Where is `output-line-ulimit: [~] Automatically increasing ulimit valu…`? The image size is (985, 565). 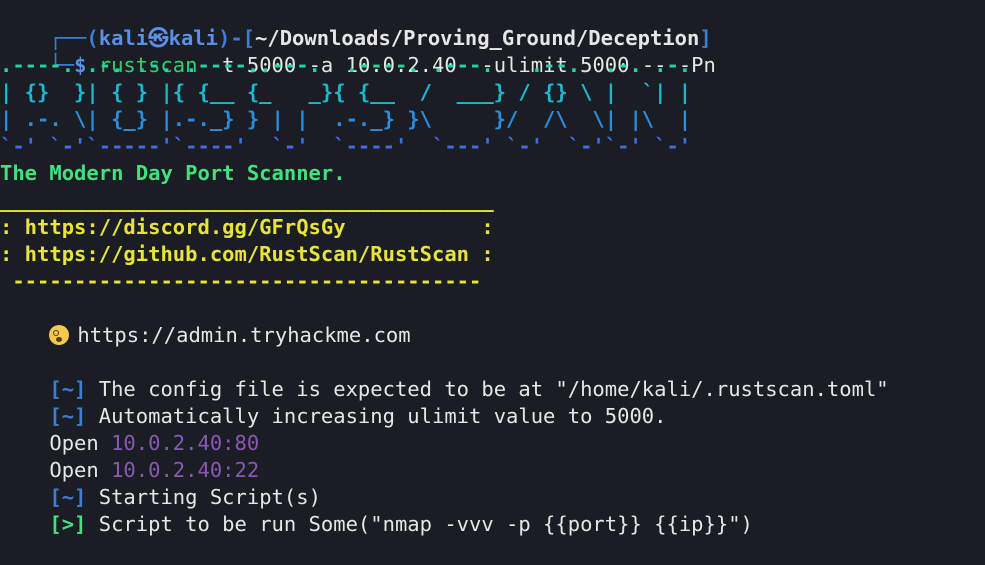
output-line-ulimit: [~] Automatically increasing ulimit valu… is located at coordinates (333, 402).